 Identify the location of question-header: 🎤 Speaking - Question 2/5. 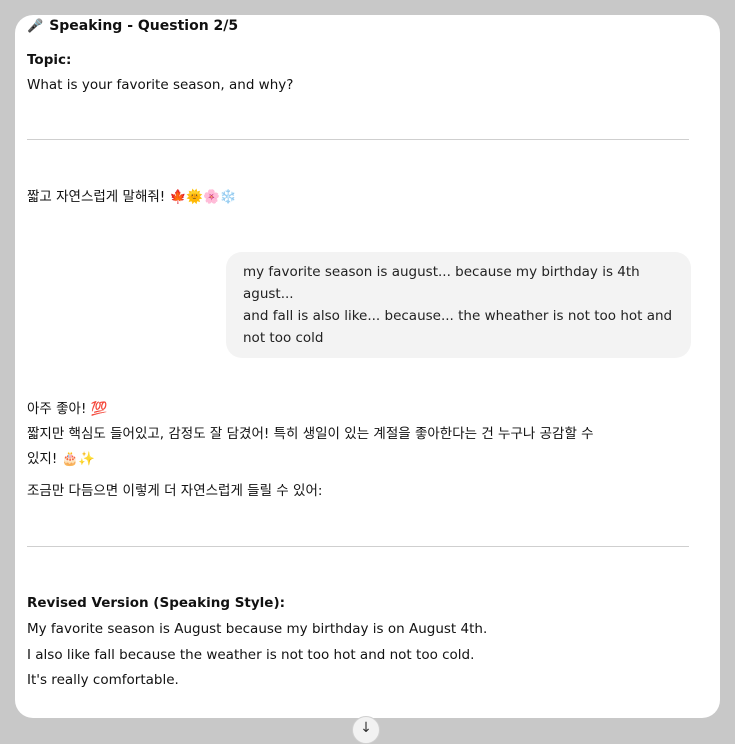
(132, 26).